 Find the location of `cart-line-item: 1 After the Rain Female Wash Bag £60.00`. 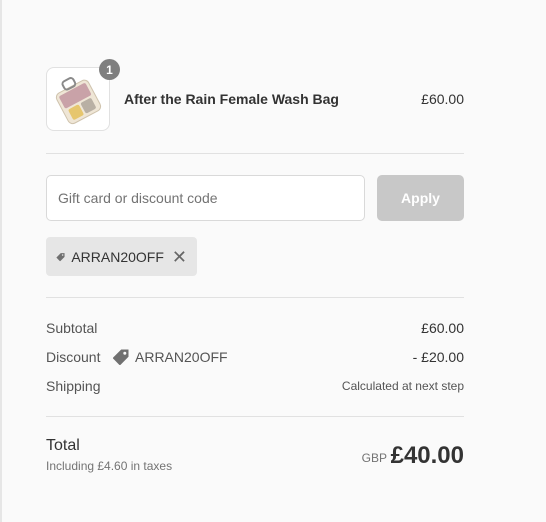

cart-line-item: 1 After the Rain Female Wash Bag £60.00 is located at coordinates (255, 95).